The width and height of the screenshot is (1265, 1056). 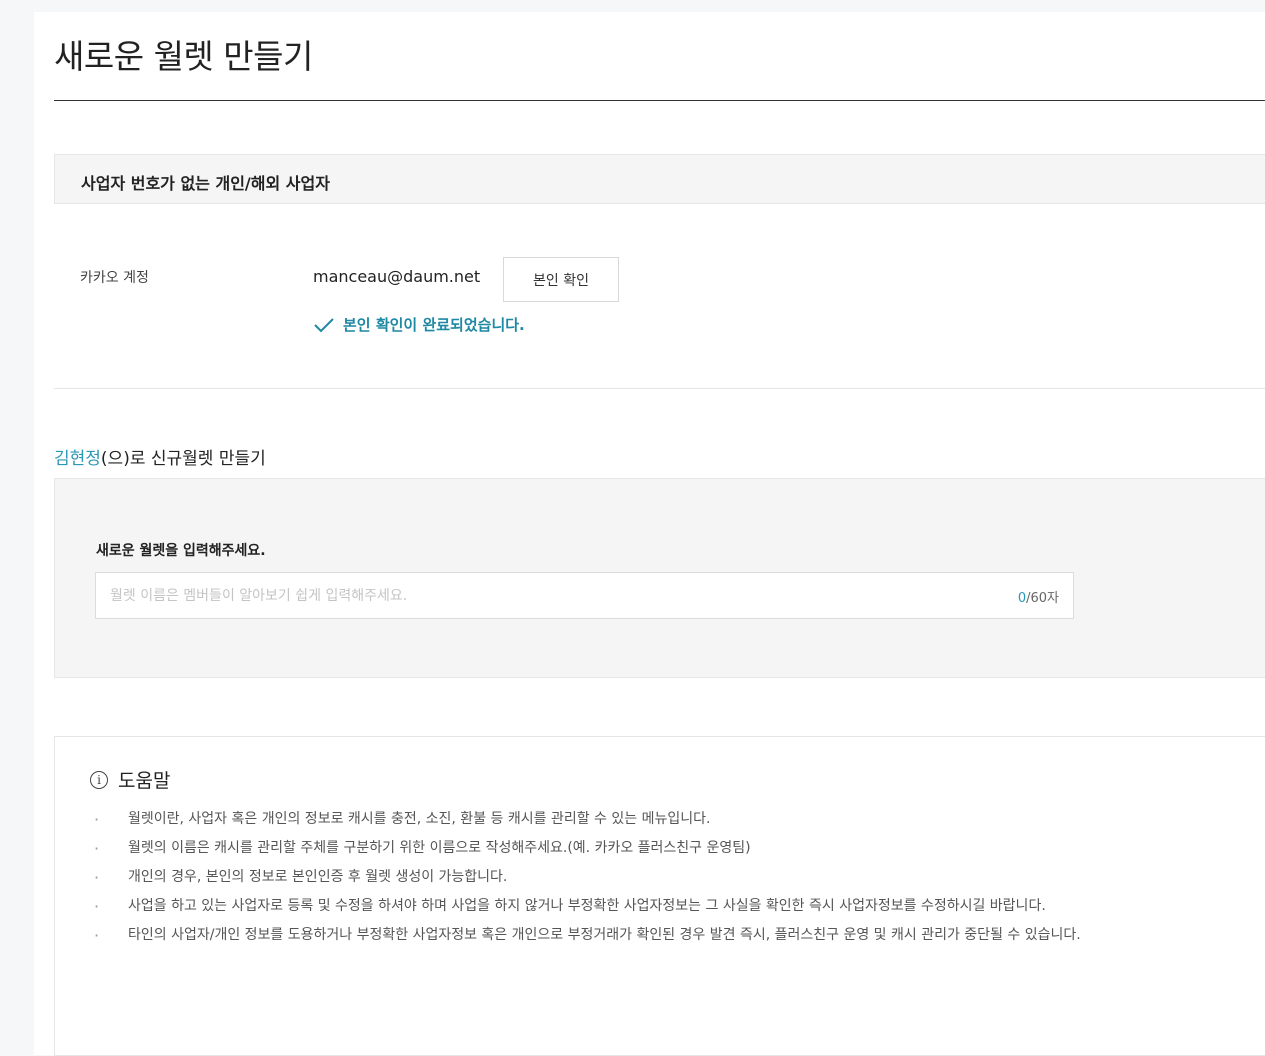 I want to click on char-counter: 0/60자, so click(x=1038, y=596).